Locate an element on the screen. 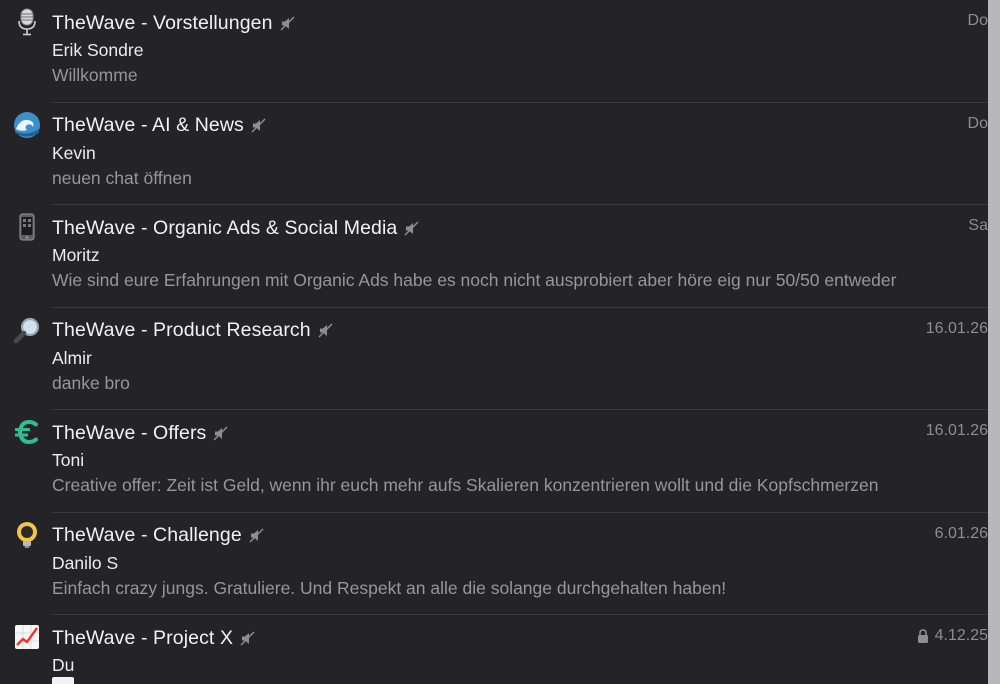 The width and height of the screenshot is (1000, 684). chat-date: 4.12.25 is located at coordinates (961, 635).